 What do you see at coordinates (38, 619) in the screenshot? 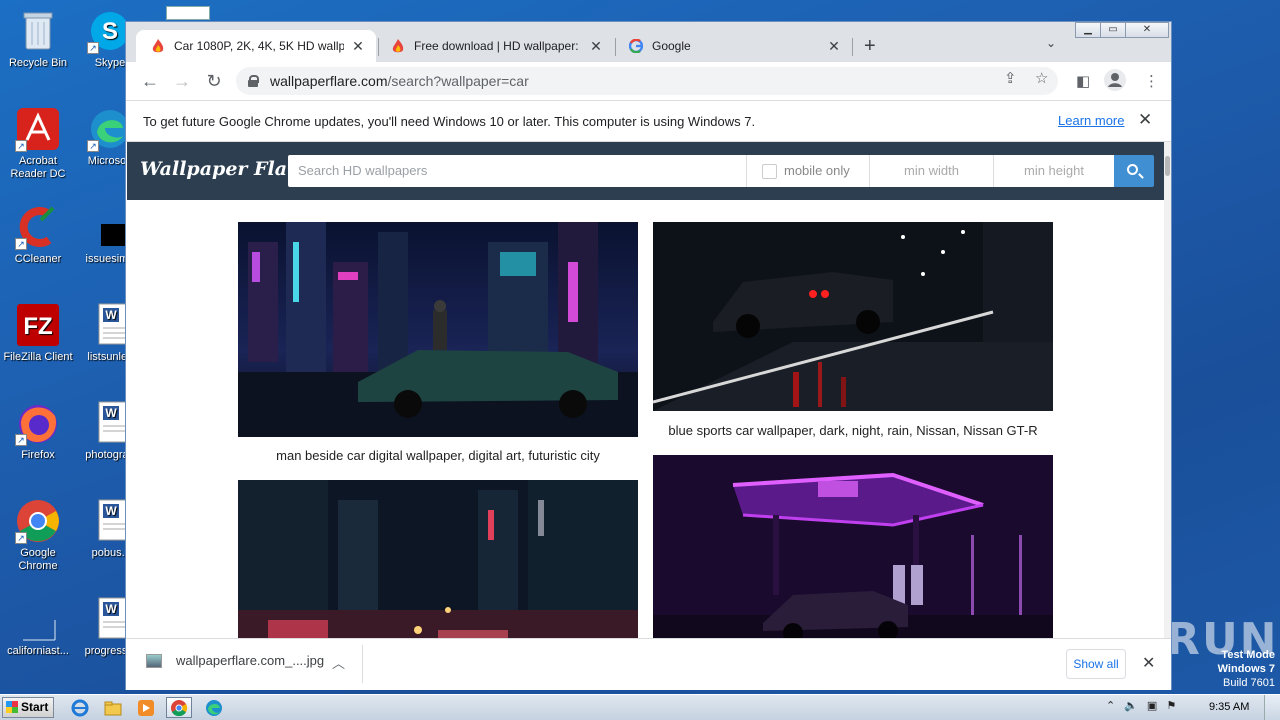
I see `blank-file-icon` at bounding box center [38, 619].